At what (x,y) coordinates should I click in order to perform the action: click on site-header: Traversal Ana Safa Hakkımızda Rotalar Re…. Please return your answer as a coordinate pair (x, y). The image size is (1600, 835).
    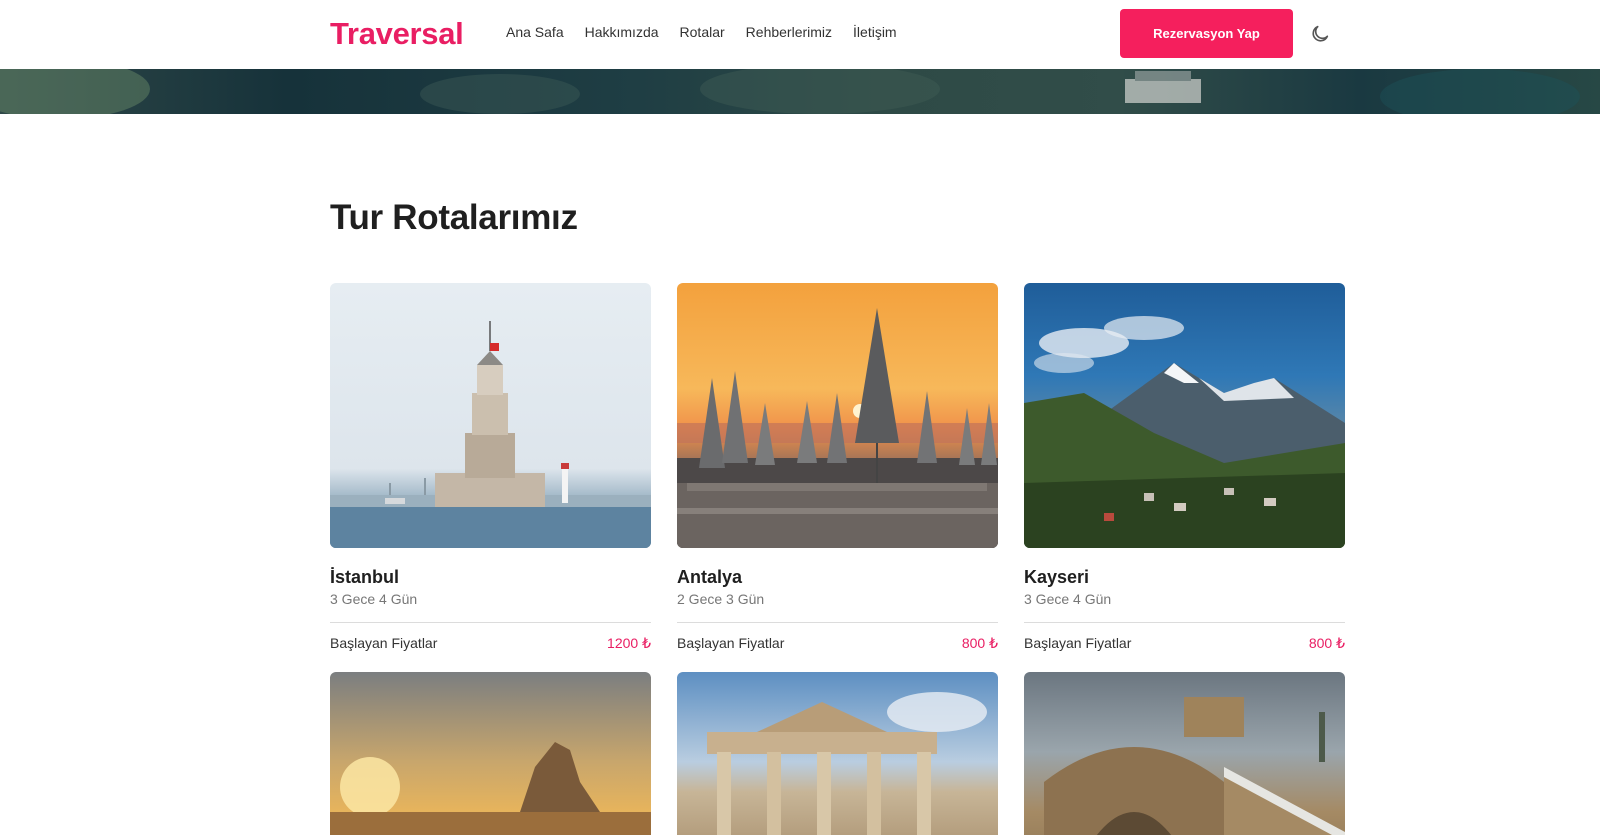
    Looking at the image, I should click on (800, 34).